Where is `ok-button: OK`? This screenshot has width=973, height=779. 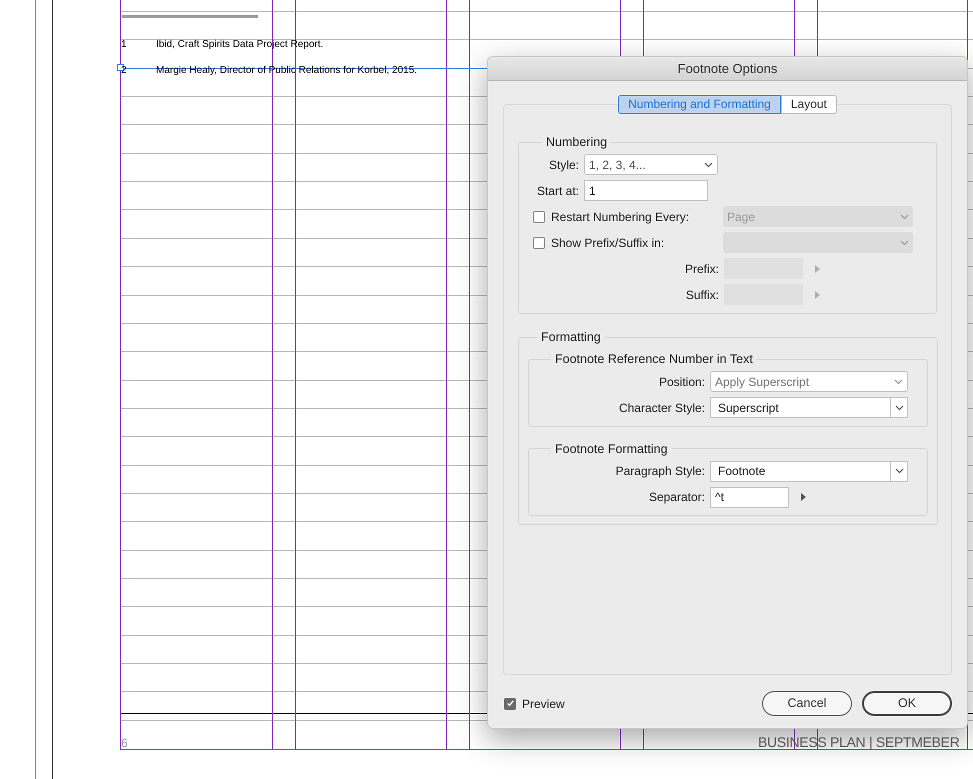 ok-button: OK is located at coordinates (907, 703).